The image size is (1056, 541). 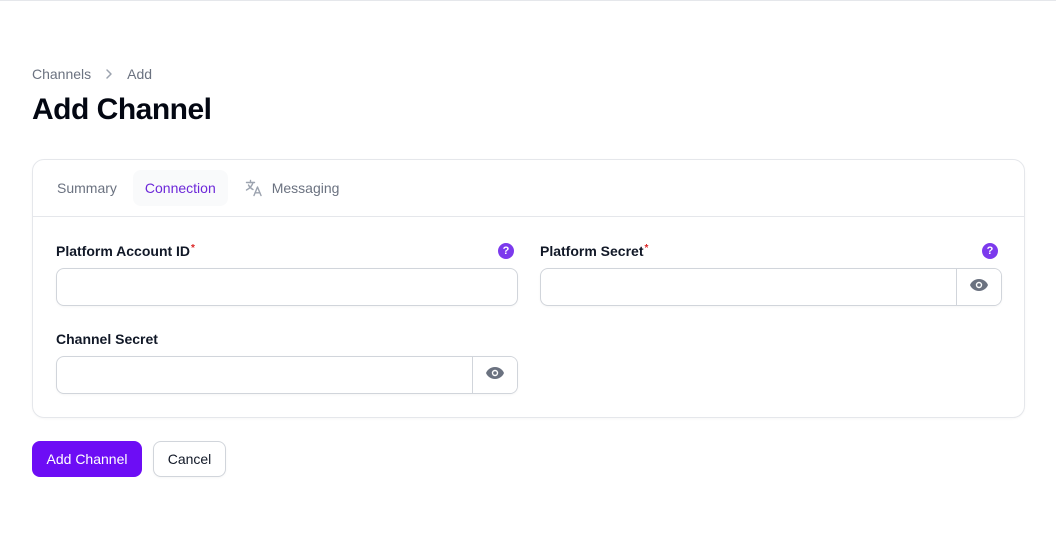 I want to click on tab-bar: Summary Connection Messaging, so click(x=198, y=188).